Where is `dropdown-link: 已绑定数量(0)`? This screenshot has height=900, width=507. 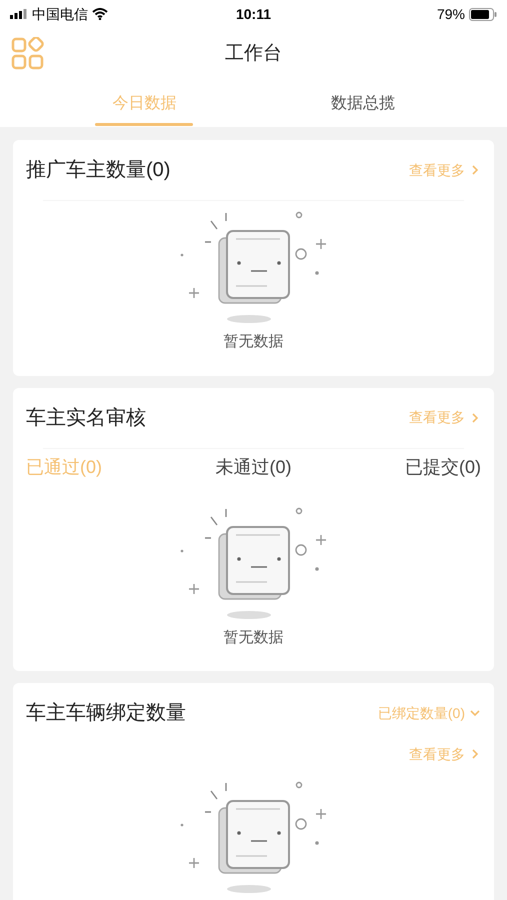 dropdown-link: 已绑定数量(0) is located at coordinates (429, 713).